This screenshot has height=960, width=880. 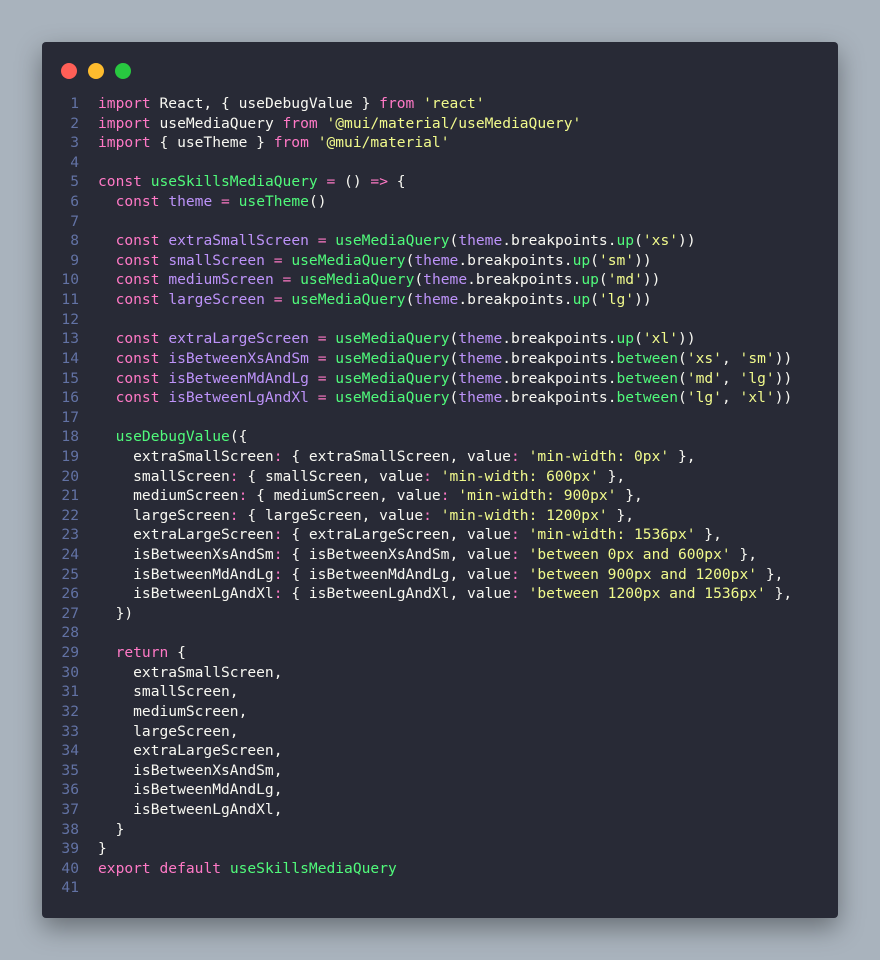 I want to click on code-token: theme, so click(x=480, y=358).